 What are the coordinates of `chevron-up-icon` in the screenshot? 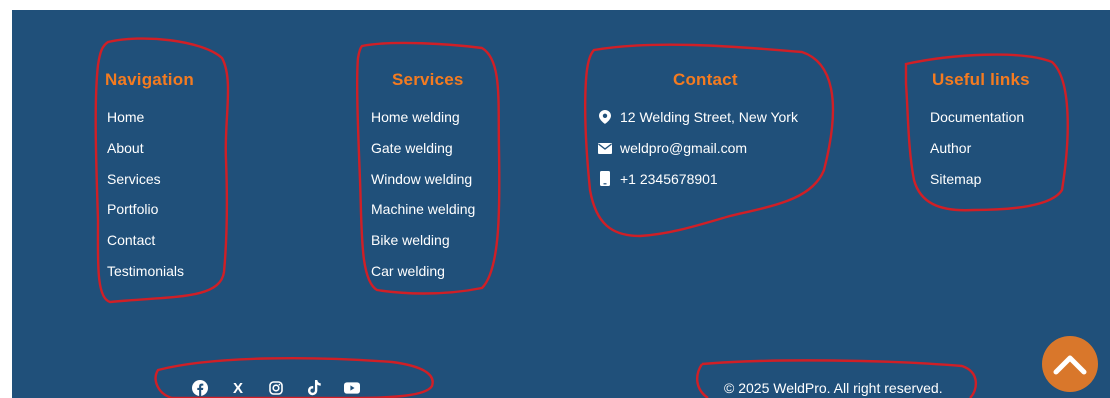 It's located at (1070, 365).